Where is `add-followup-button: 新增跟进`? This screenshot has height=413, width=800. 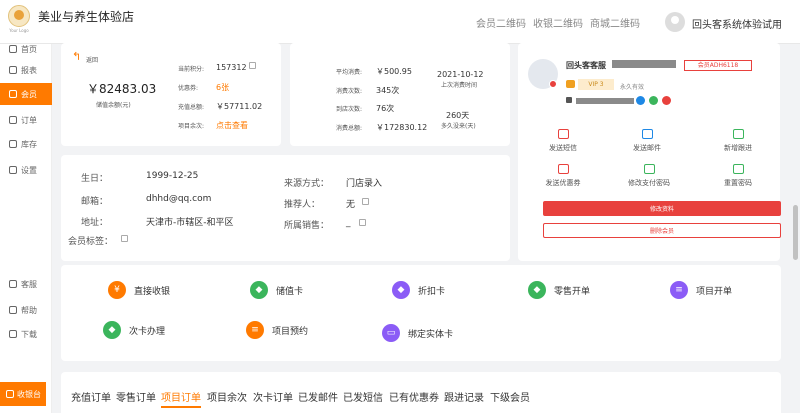
add-followup-button: 新增跟进 is located at coordinates (738, 141).